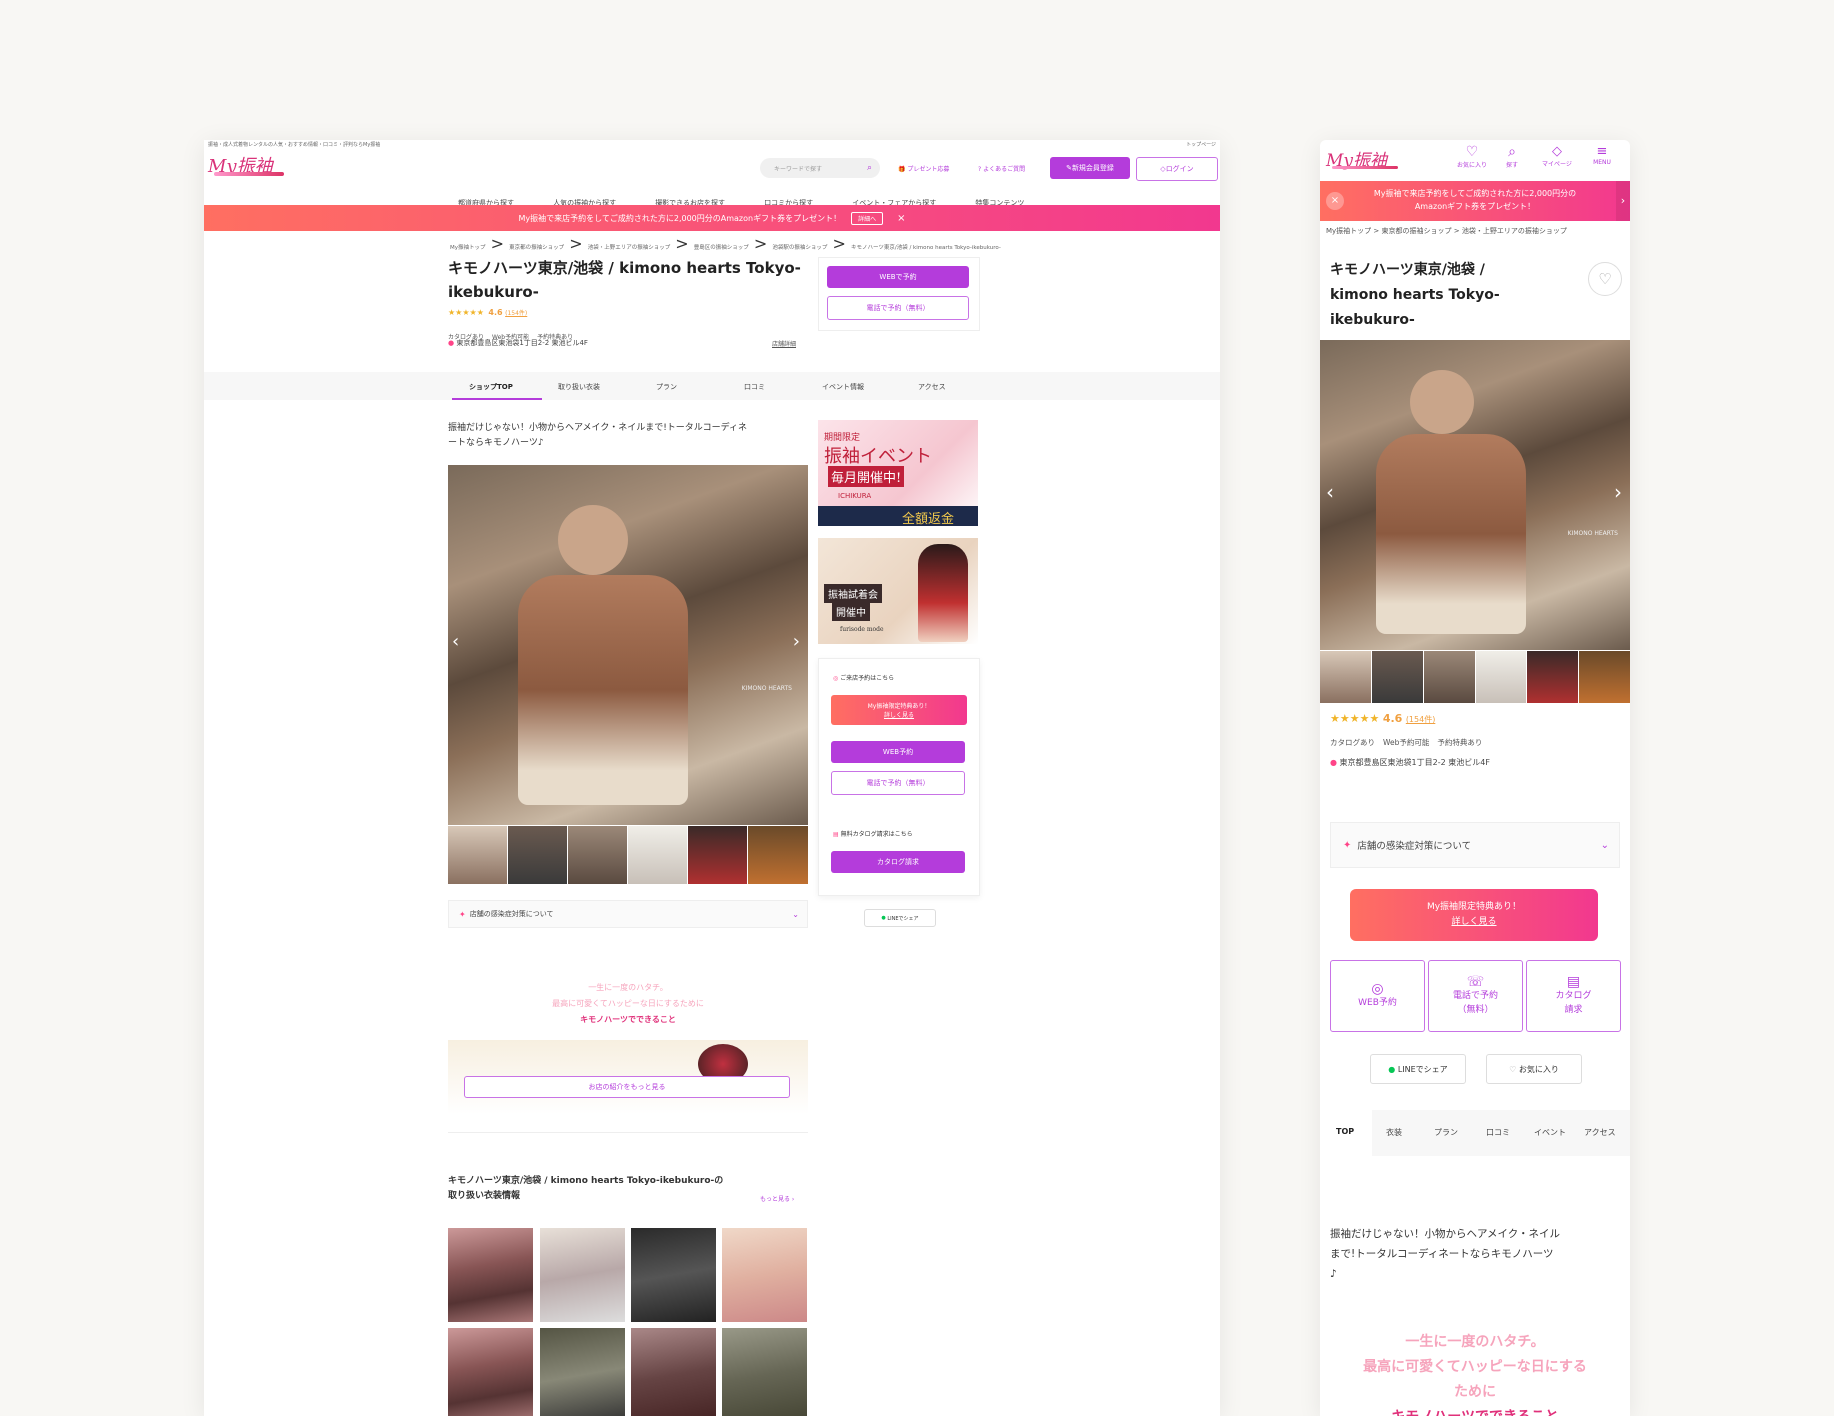 This screenshot has height=1416, width=1834. Describe the element at coordinates (1394, 1132) in the screenshot. I see `mobile-tab-costume: 衣装` at that location.